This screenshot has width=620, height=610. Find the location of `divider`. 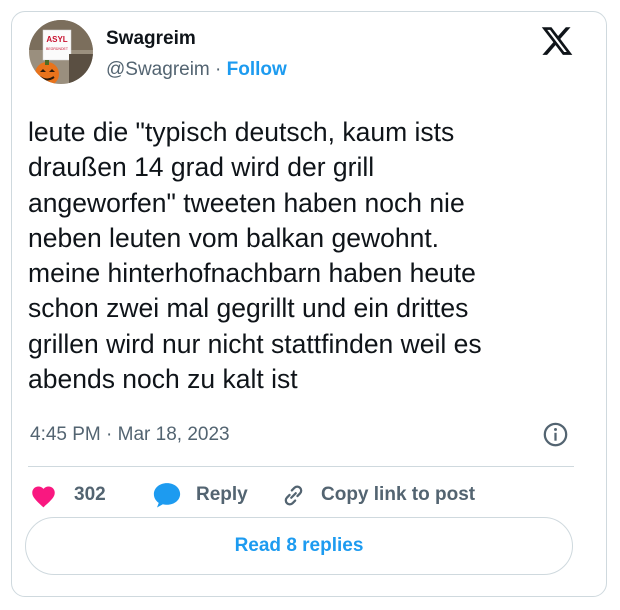

divider is located at coordinates (301, 466).